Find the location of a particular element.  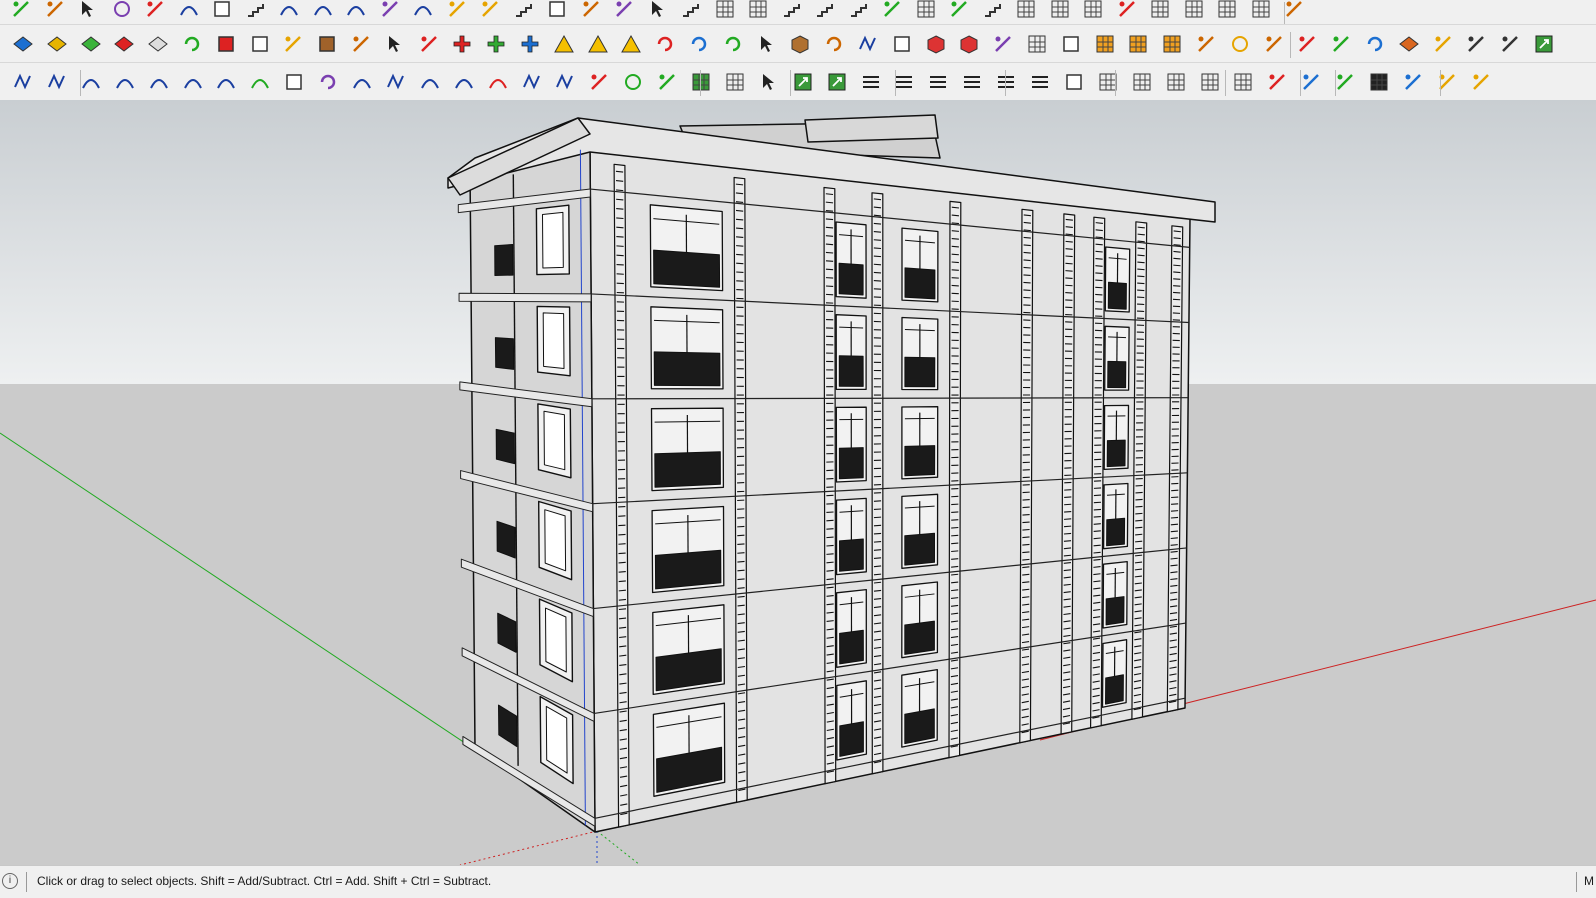

move-icon is located at coordinates (767, 44).